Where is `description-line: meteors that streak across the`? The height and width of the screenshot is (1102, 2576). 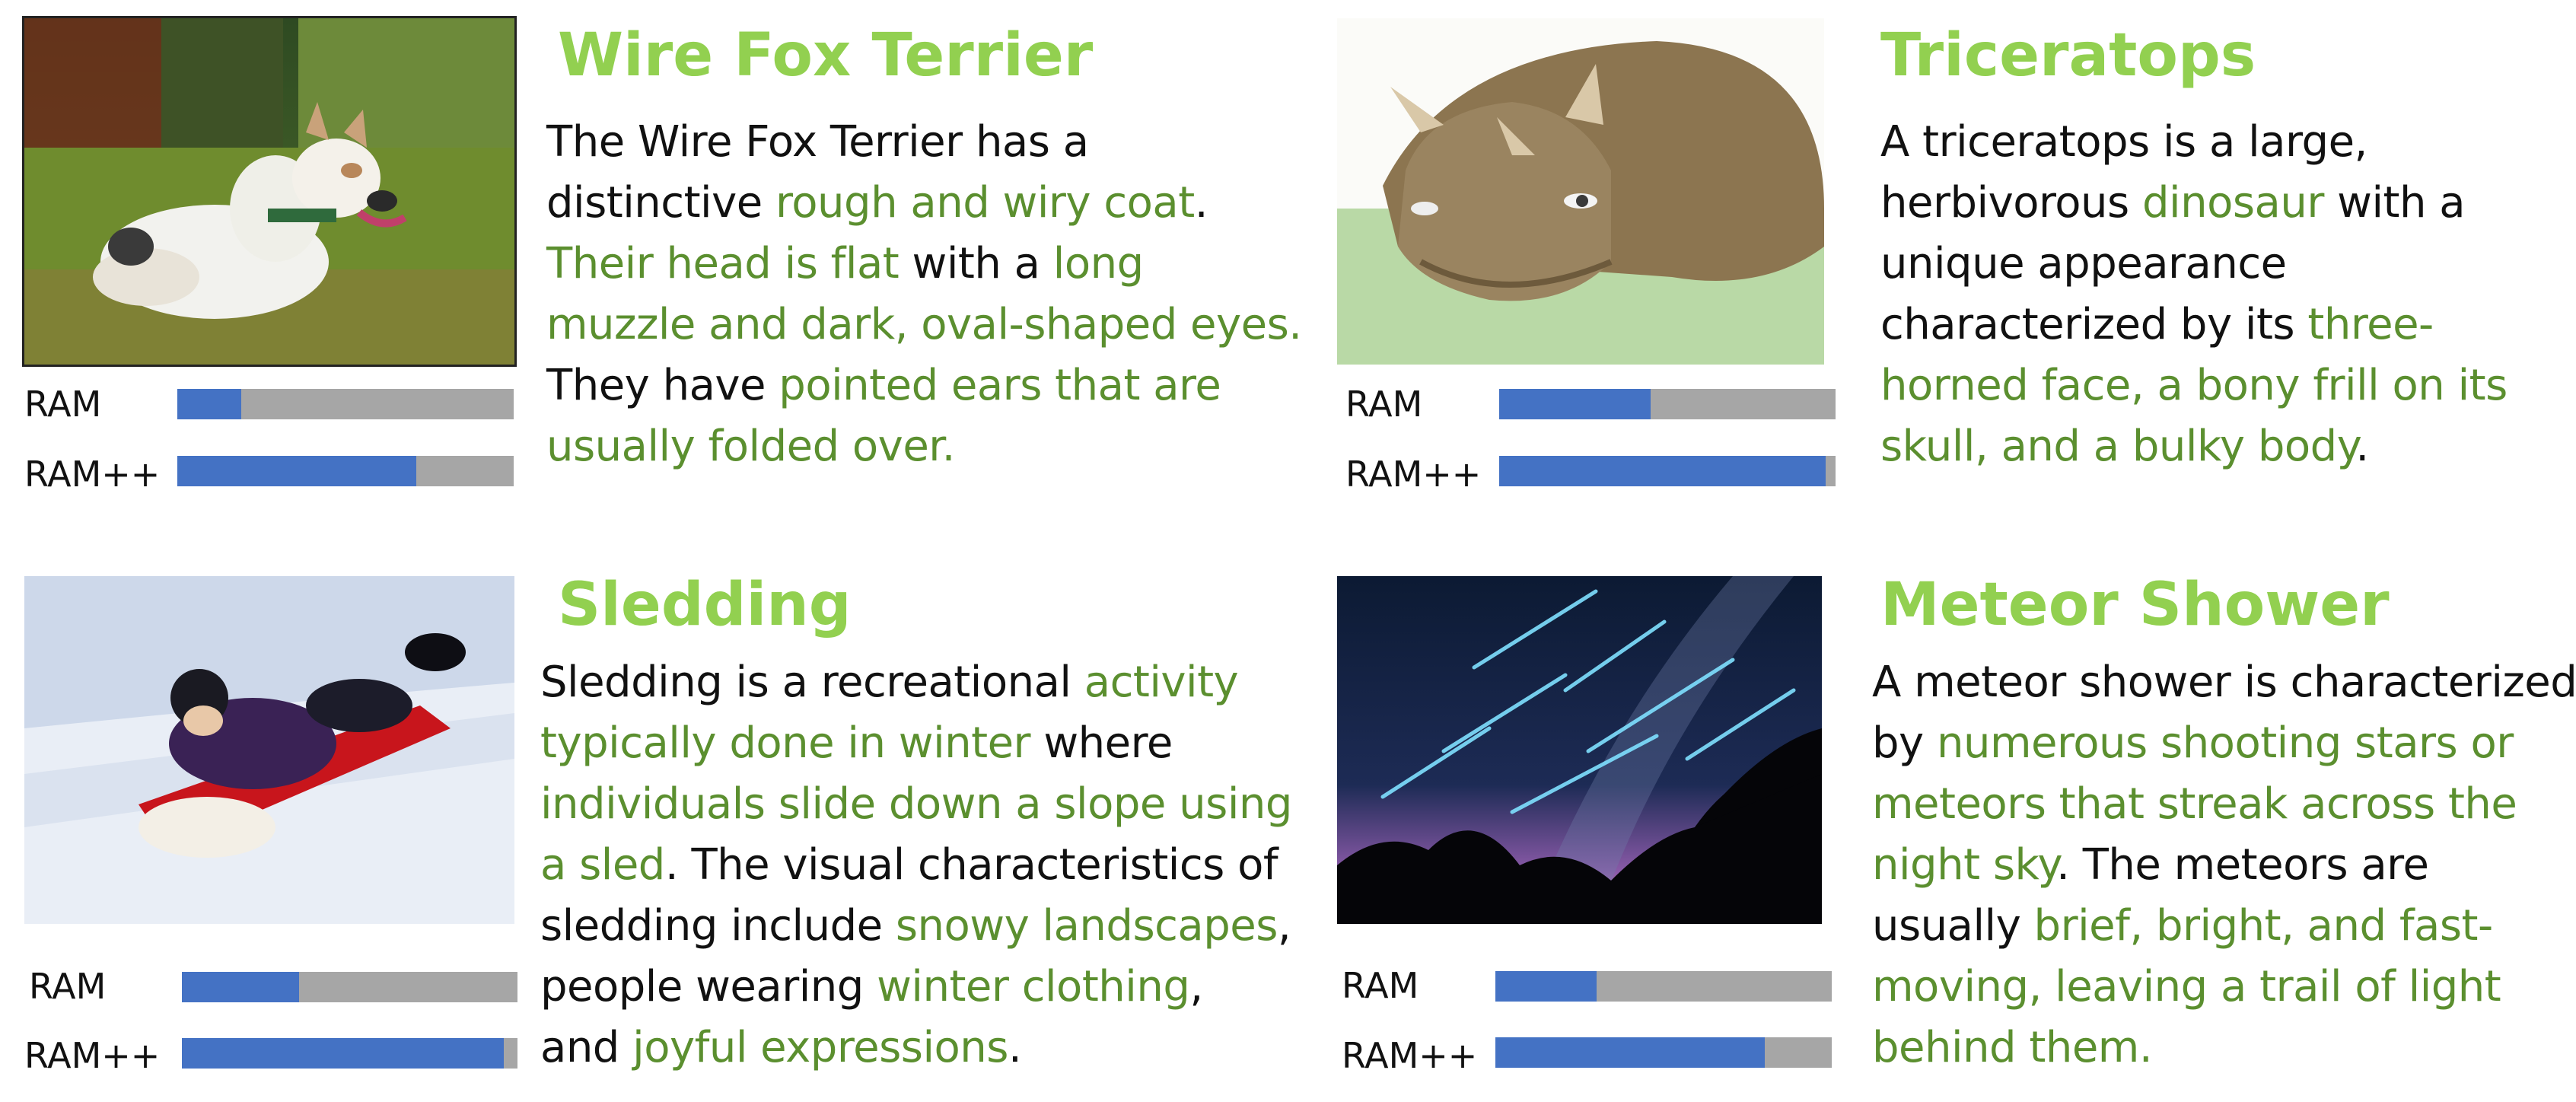 description-line: meteors that streak across the is located at coordinates (2224, 804).